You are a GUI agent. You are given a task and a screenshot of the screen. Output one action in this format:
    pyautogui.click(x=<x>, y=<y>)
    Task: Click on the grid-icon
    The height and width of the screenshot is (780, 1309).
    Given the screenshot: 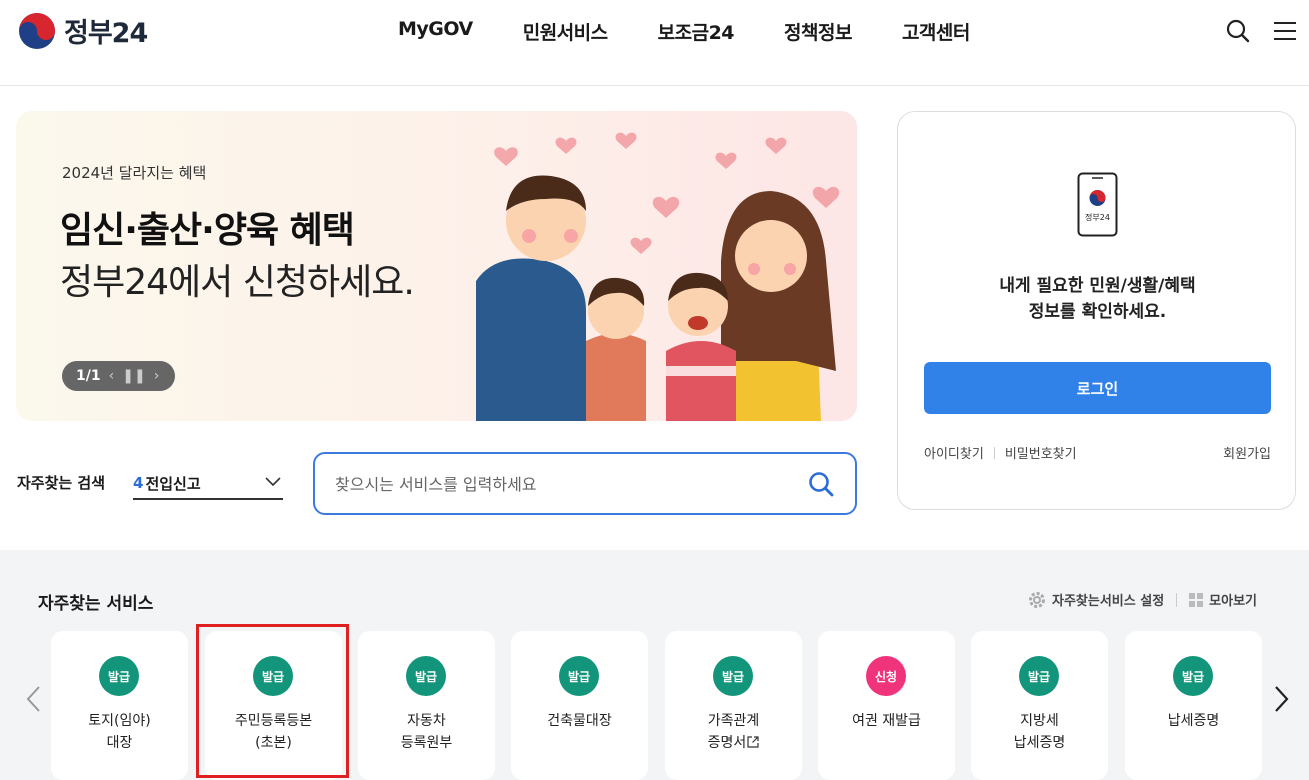 What is the action you would take?
    pyautogui.click(x=1196, y=599)
    